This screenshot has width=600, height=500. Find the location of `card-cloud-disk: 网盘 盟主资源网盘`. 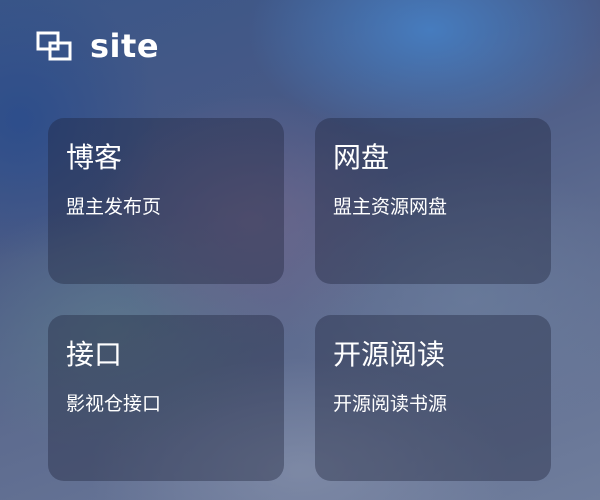

card-cloud-disk: 网盘 盟主资源网盘 is located at coordinates (433, 201).